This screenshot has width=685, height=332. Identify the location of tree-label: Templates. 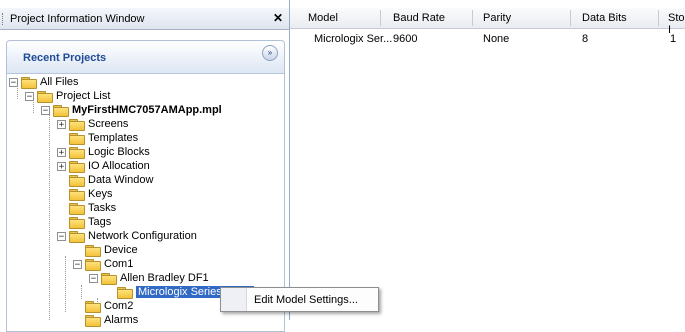
(113, 138).